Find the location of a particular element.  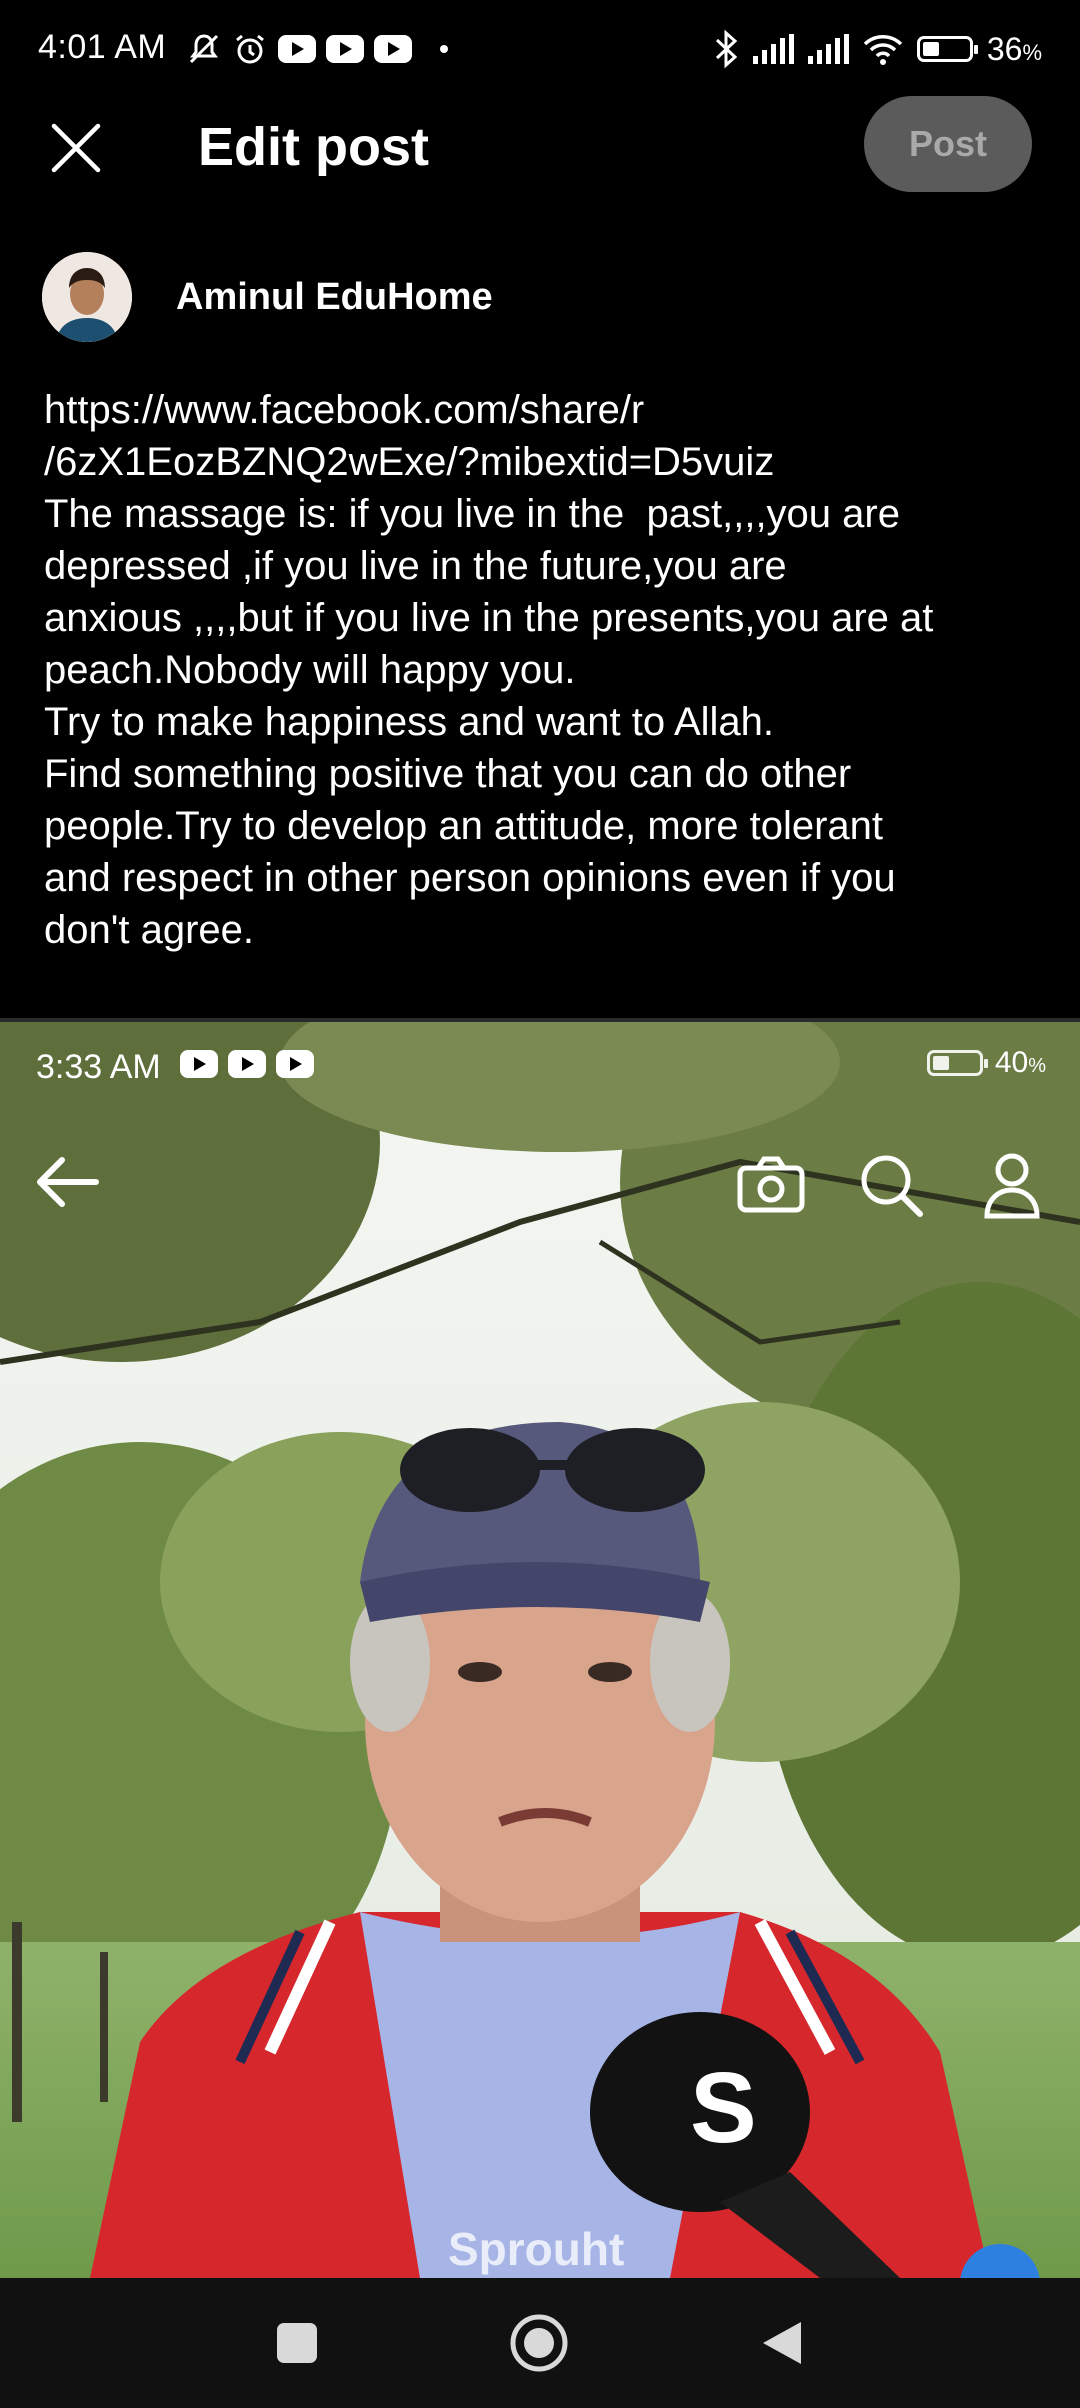

wifi-icon is located at coordinates (883, 50).